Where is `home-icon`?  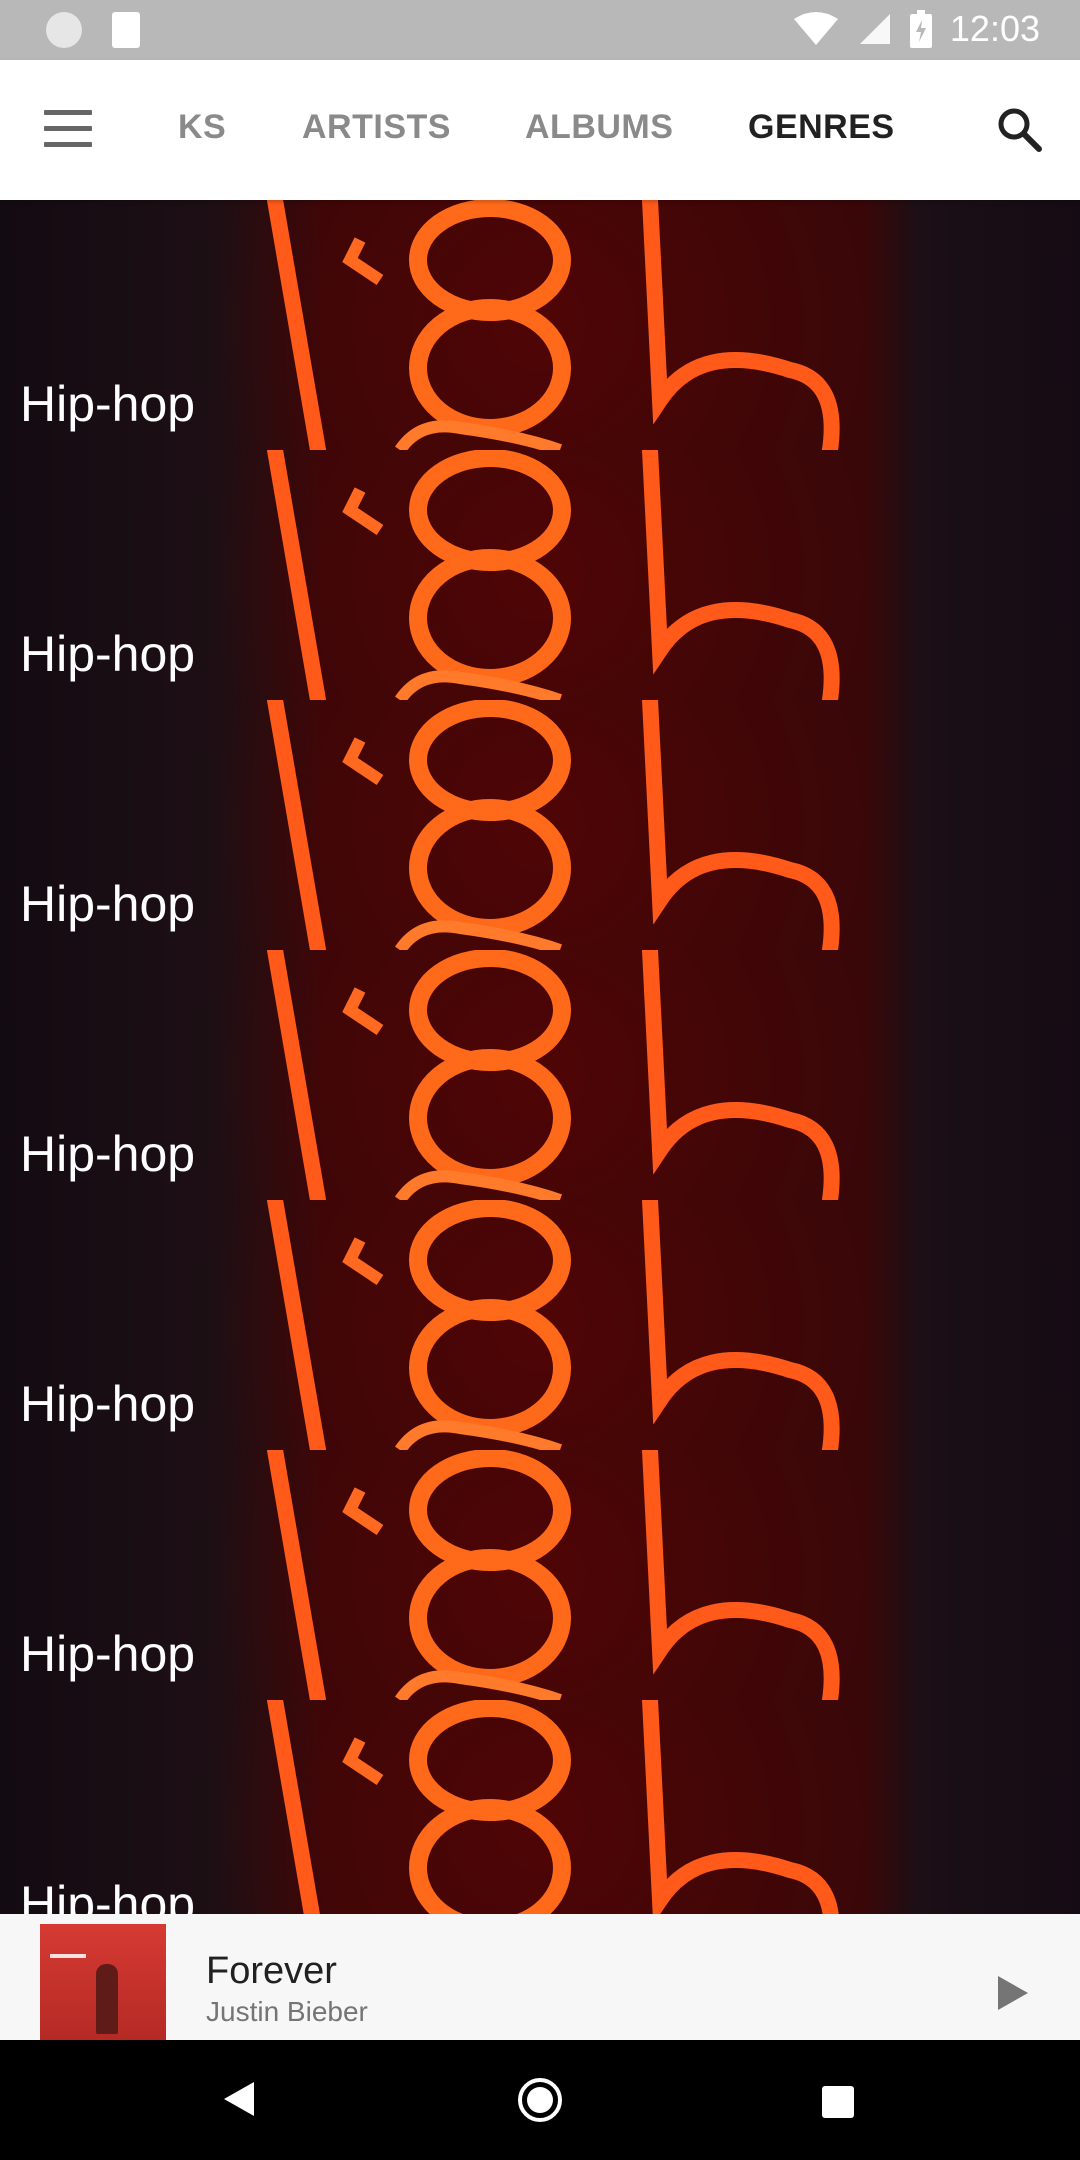 home-icon is located at coordinates (540, 2100).